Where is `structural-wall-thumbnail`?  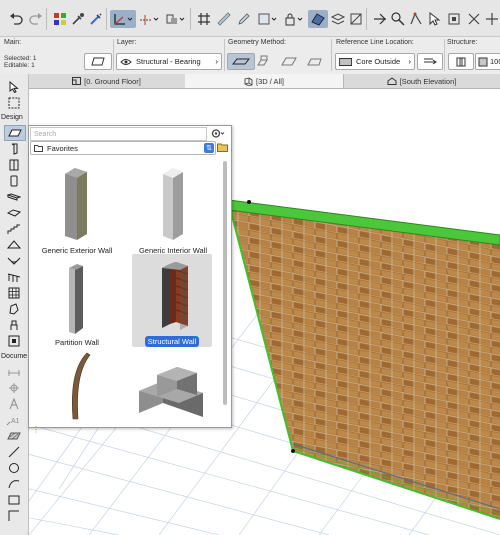
structural-wall-thumbnail is located at coordinates (175, 296).